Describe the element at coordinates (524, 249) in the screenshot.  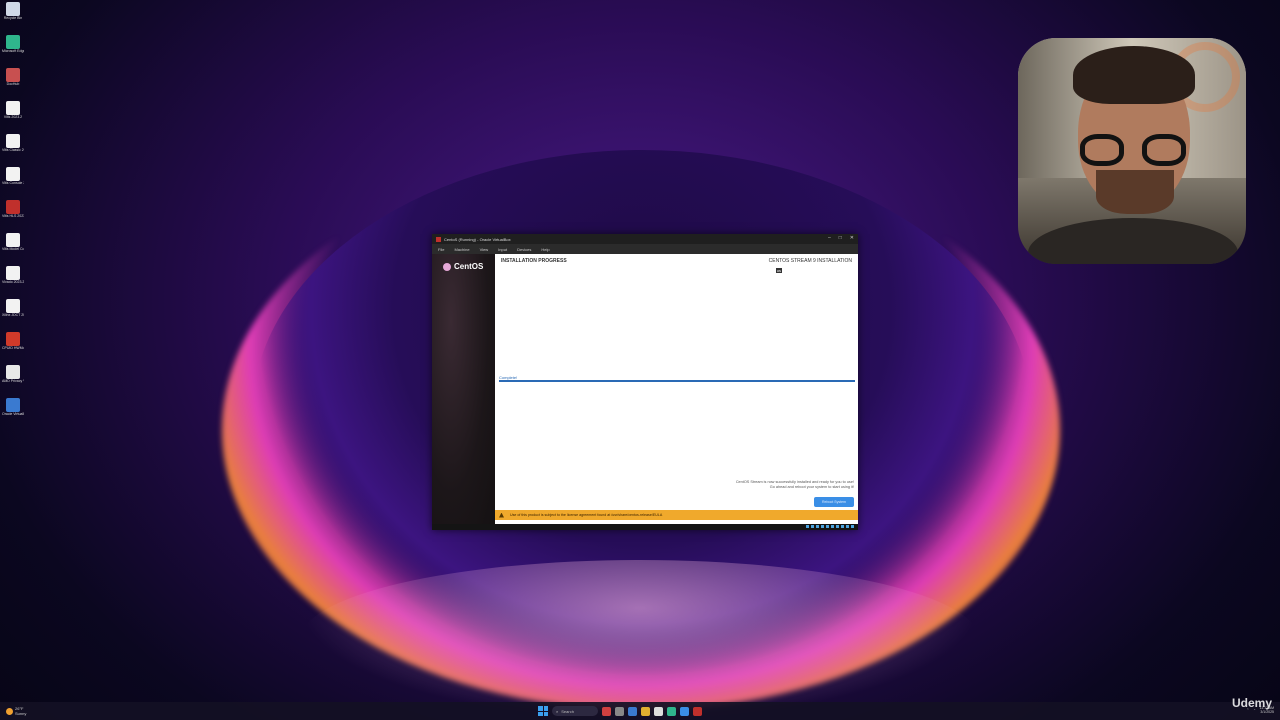
I see `menu-devices: Devices` at that location.